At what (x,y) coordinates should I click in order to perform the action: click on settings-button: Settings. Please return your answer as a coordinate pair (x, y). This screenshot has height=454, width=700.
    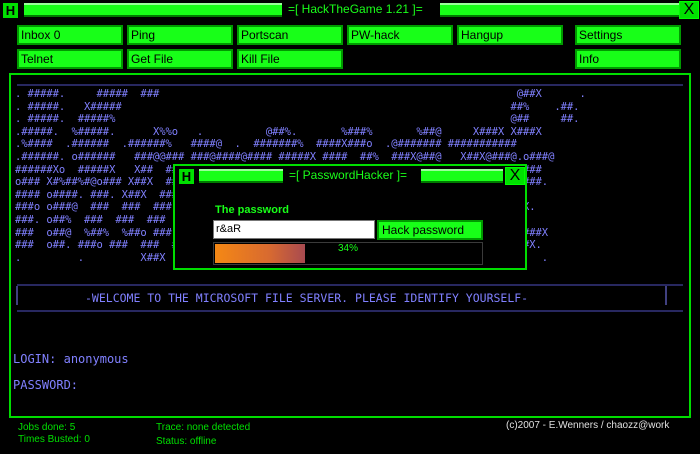
    Looking at the image, I should click on (628, 35).